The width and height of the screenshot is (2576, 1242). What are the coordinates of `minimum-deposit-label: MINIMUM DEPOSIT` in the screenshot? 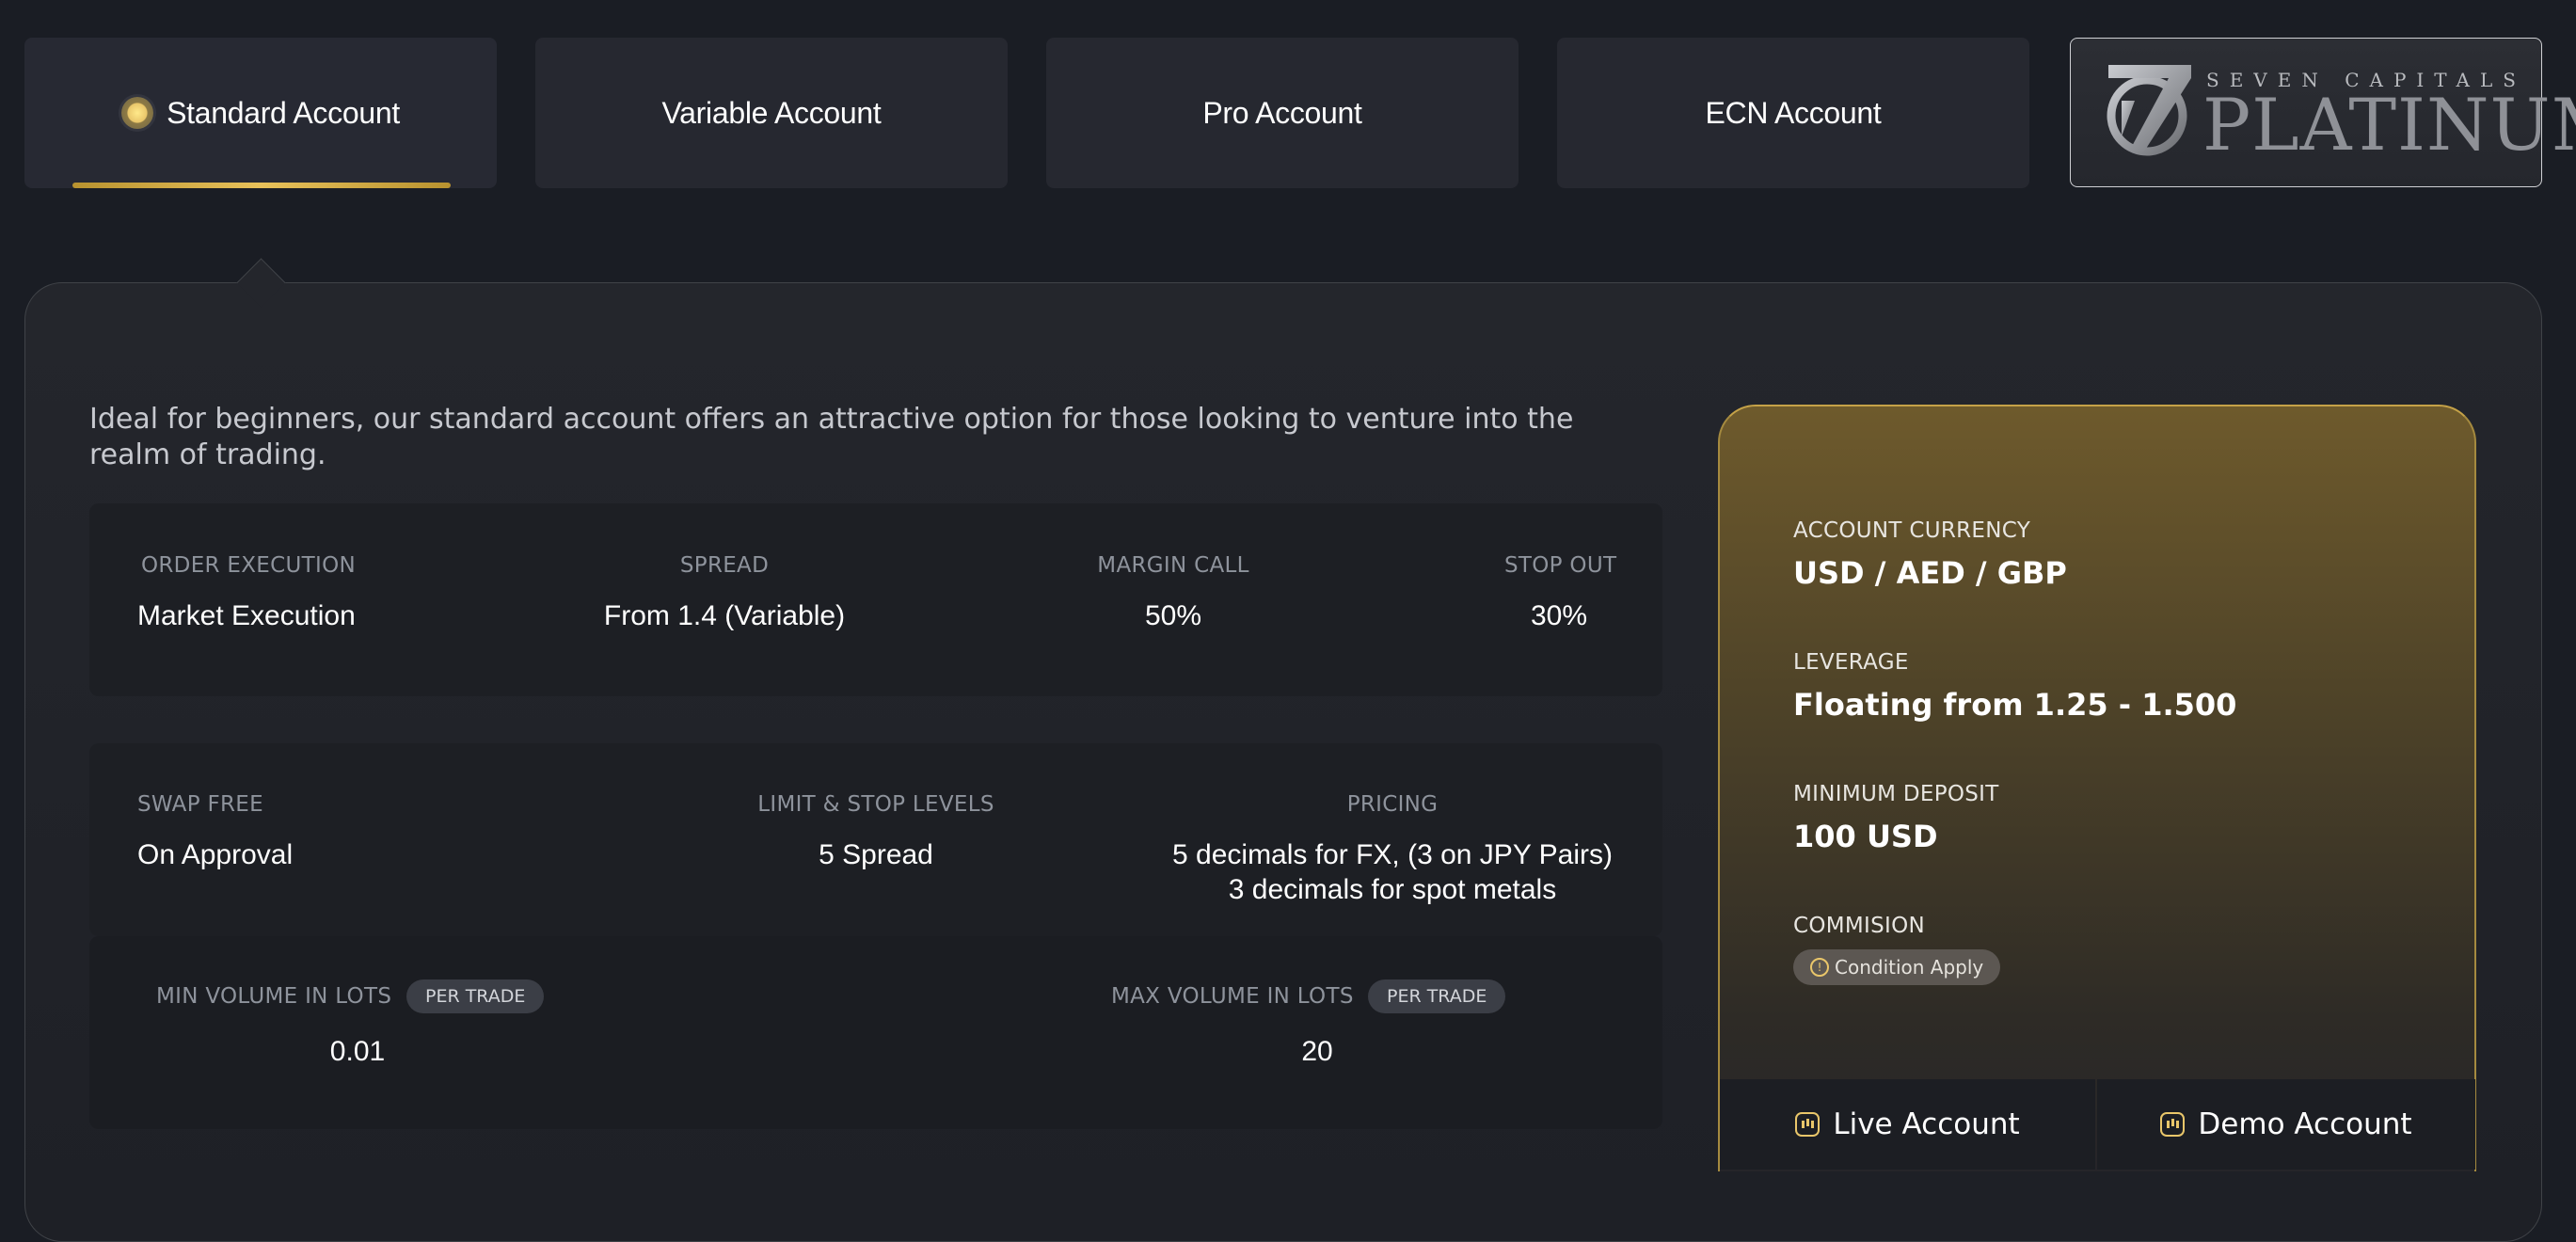 It's located at (1896, 794).